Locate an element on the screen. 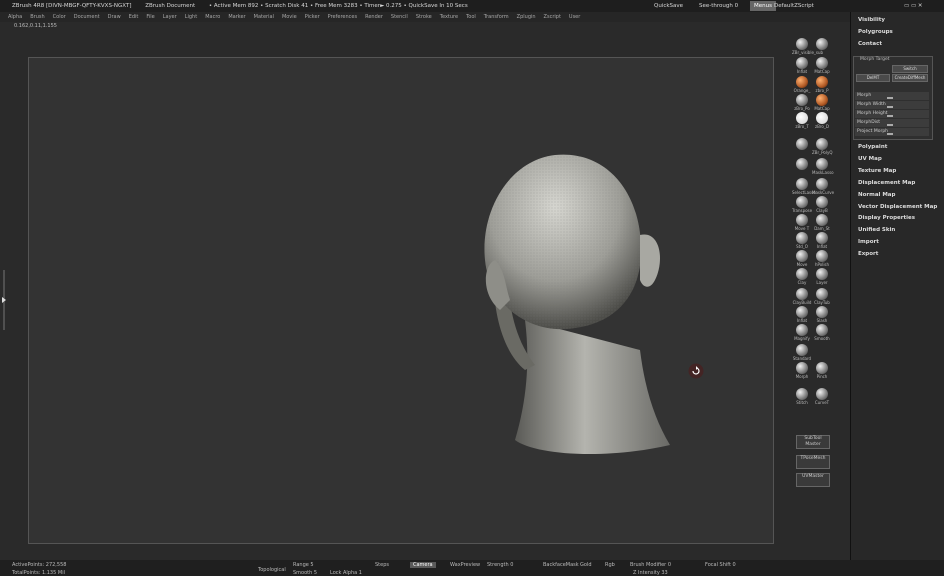  focal-shift-slider: Focal Shift 0 is located at coordinates (720, 565).